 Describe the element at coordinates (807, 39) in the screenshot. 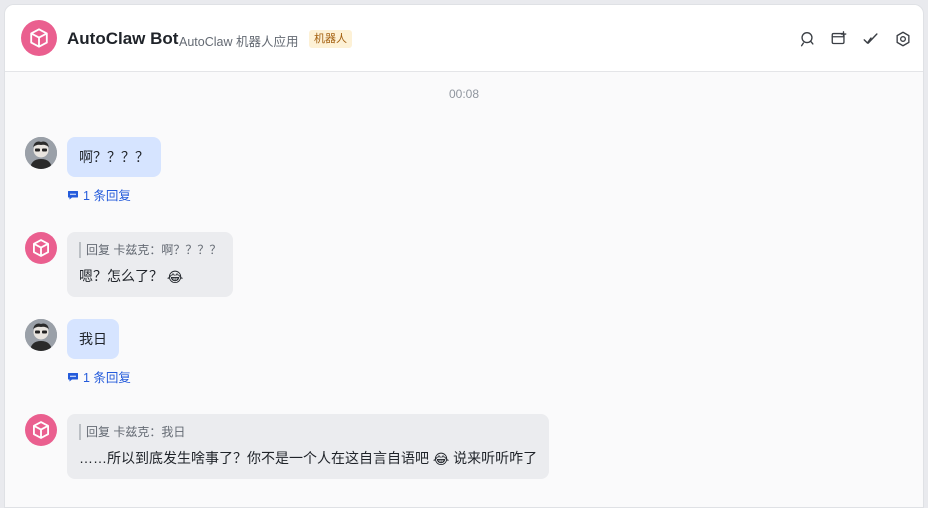

I see `search-icon` at that location.